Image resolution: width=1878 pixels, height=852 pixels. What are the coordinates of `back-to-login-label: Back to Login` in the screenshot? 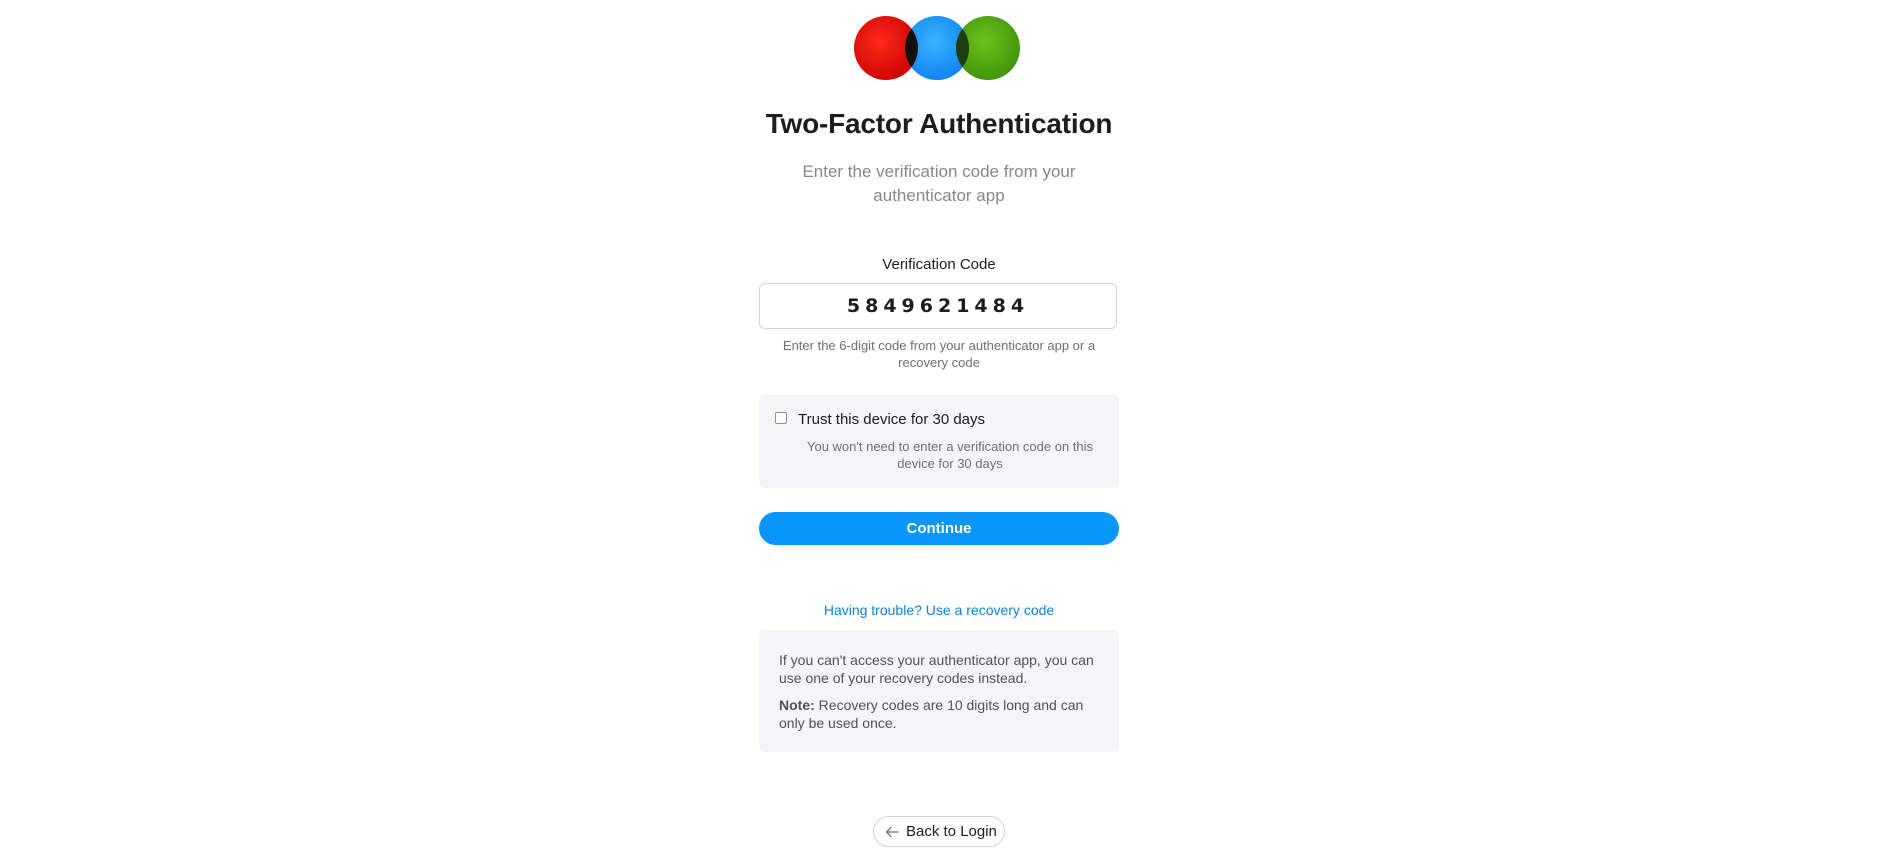 It's located at (951, 831).